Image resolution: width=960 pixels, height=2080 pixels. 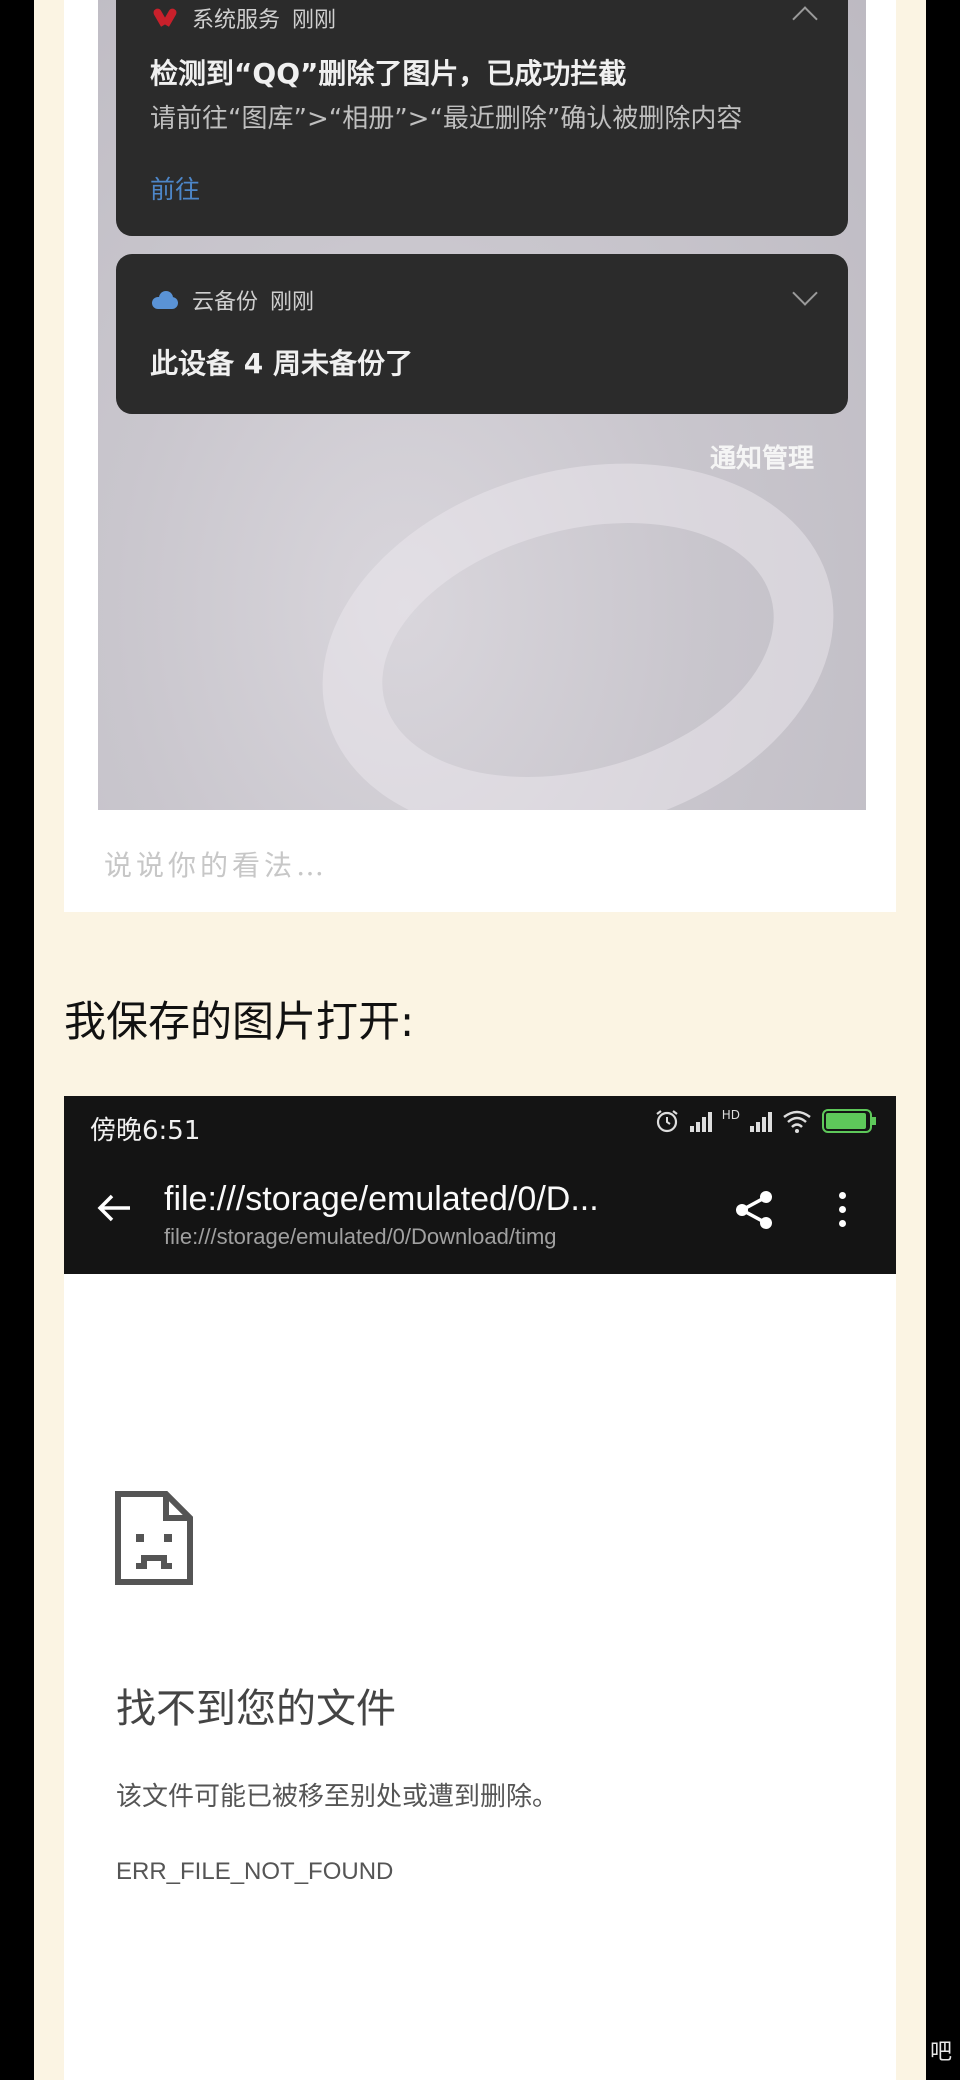 What do you see at coordinates (175, 188) in the screenshot?
I see `go-link: 前往` at bounding box center [175, 188].